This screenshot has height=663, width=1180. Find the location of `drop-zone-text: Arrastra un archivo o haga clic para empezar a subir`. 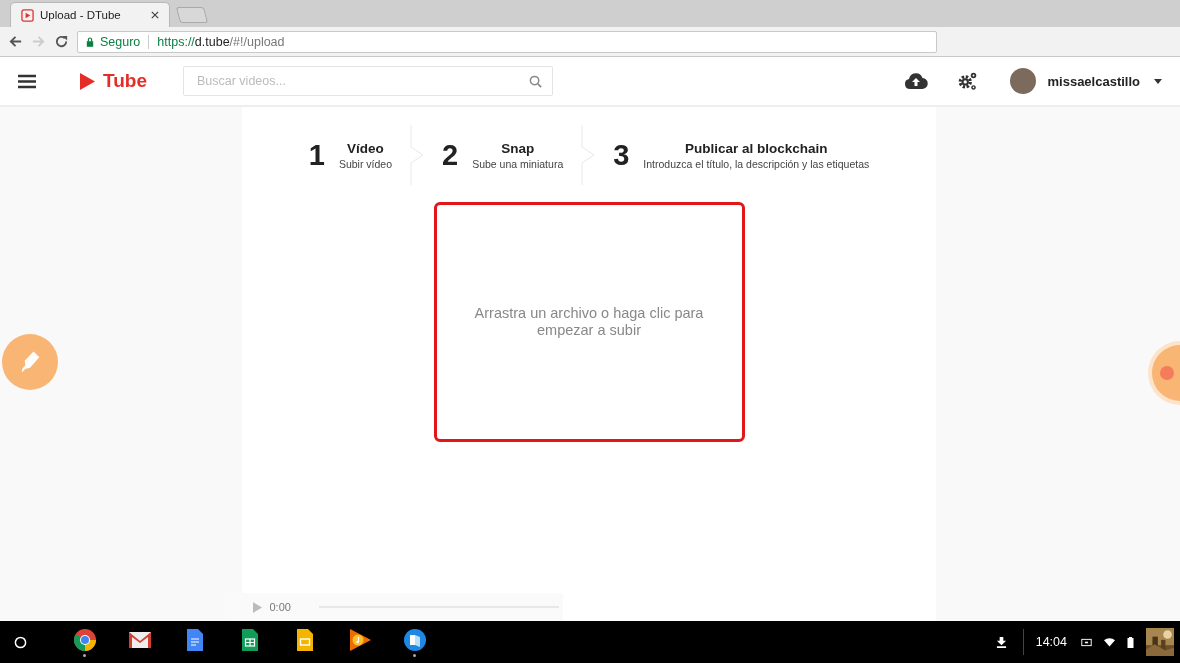

drop-zone-text: Arrastra un archivo o haga clic para empezar a subir is located at coordinates (589, 322).